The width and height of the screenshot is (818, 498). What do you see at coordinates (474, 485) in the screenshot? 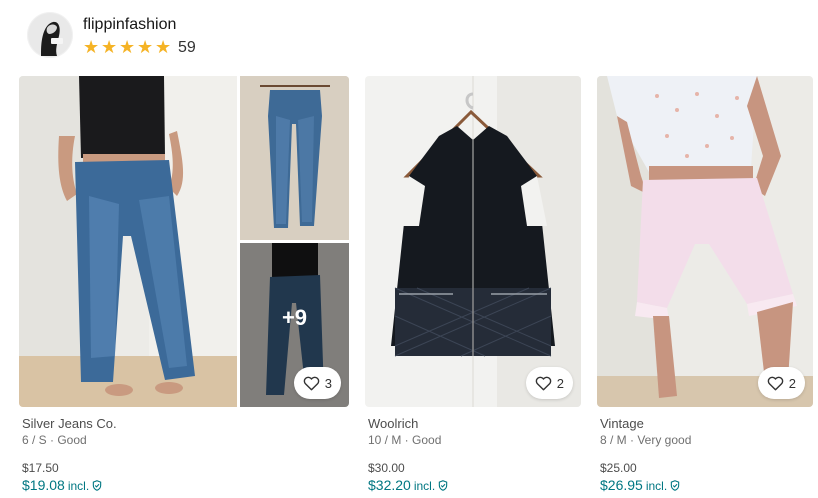
I see `item-price-incl: $32.20 incl.` at bounding box center [474, 485].